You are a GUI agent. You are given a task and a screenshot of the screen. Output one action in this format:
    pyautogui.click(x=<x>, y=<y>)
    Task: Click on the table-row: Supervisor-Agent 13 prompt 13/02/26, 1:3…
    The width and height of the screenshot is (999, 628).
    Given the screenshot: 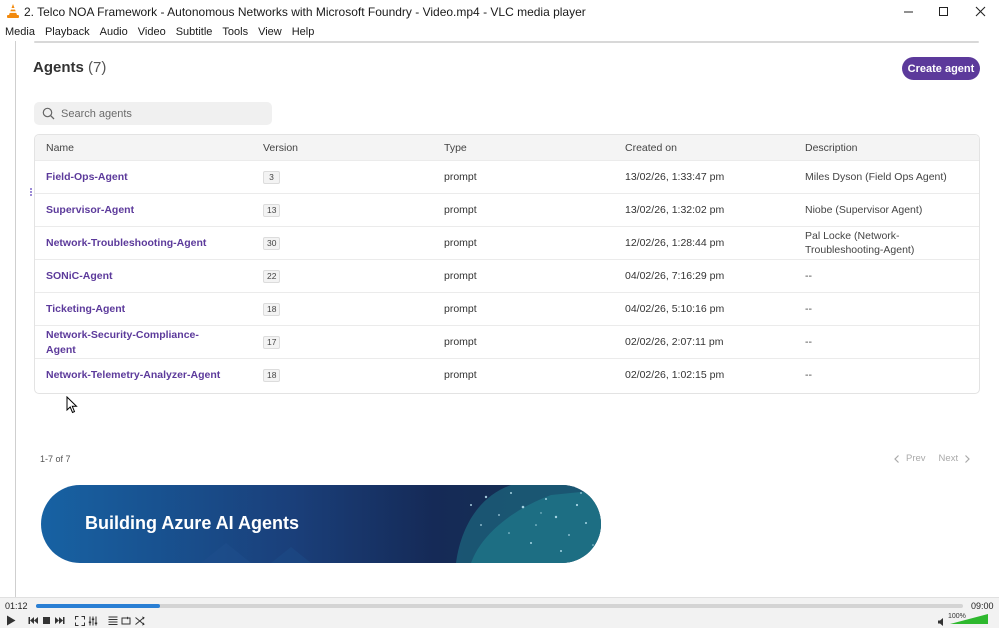 What is the action you would take?
    pyautogui.click(x=507, y=209)
    